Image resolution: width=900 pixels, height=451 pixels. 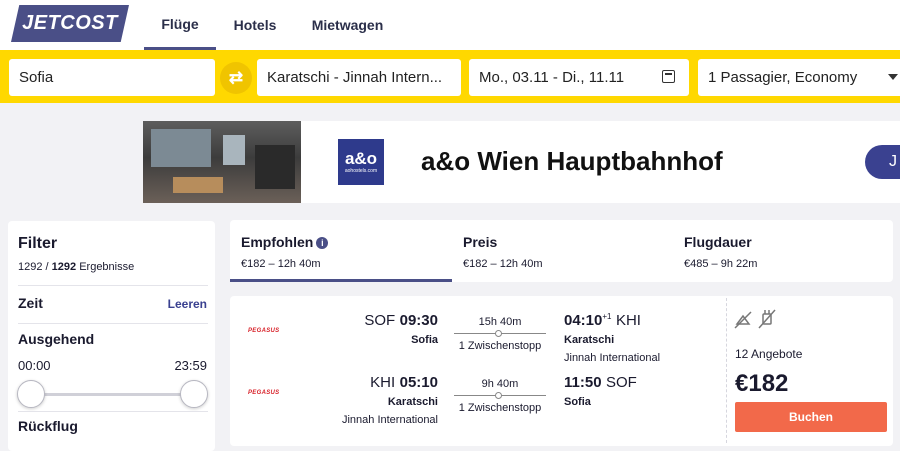 I want to click on time-to: 23:59, so click(x=190, y=365).